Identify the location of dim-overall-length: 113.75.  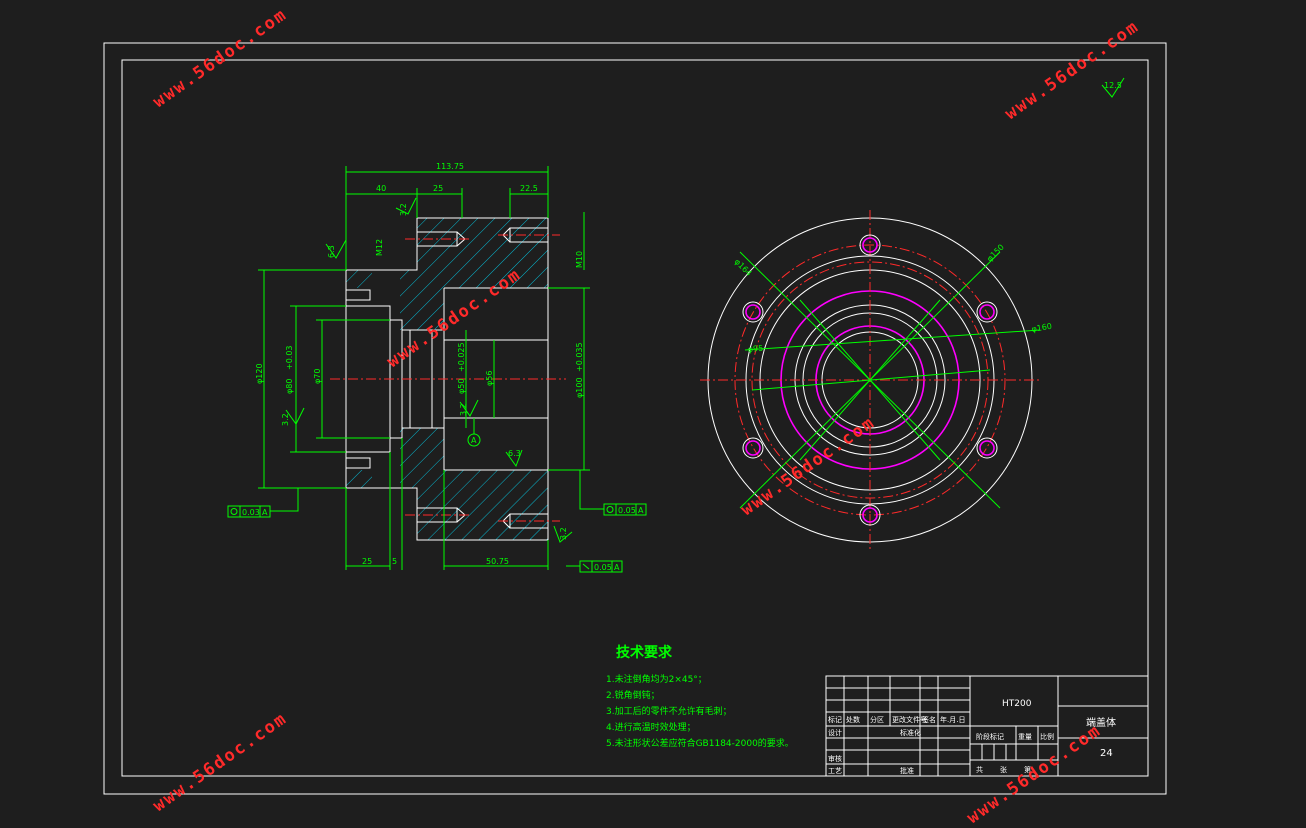
(450, 166).